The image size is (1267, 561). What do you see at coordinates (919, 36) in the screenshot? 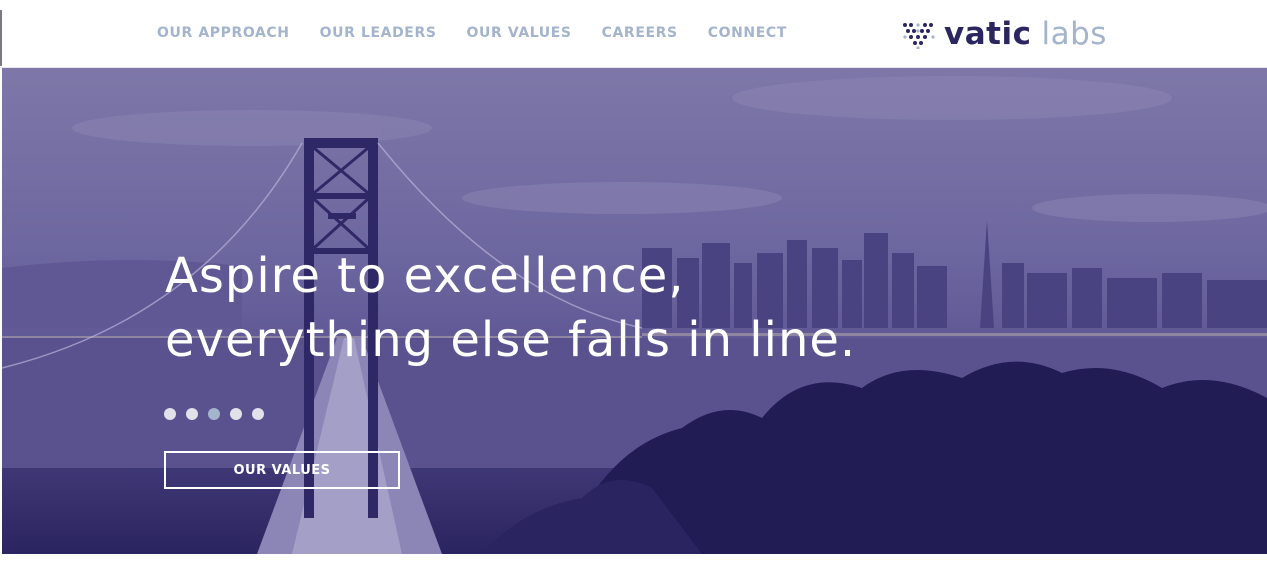
I see `dot-grid-logo-icon` at bounding box center [919, 36].